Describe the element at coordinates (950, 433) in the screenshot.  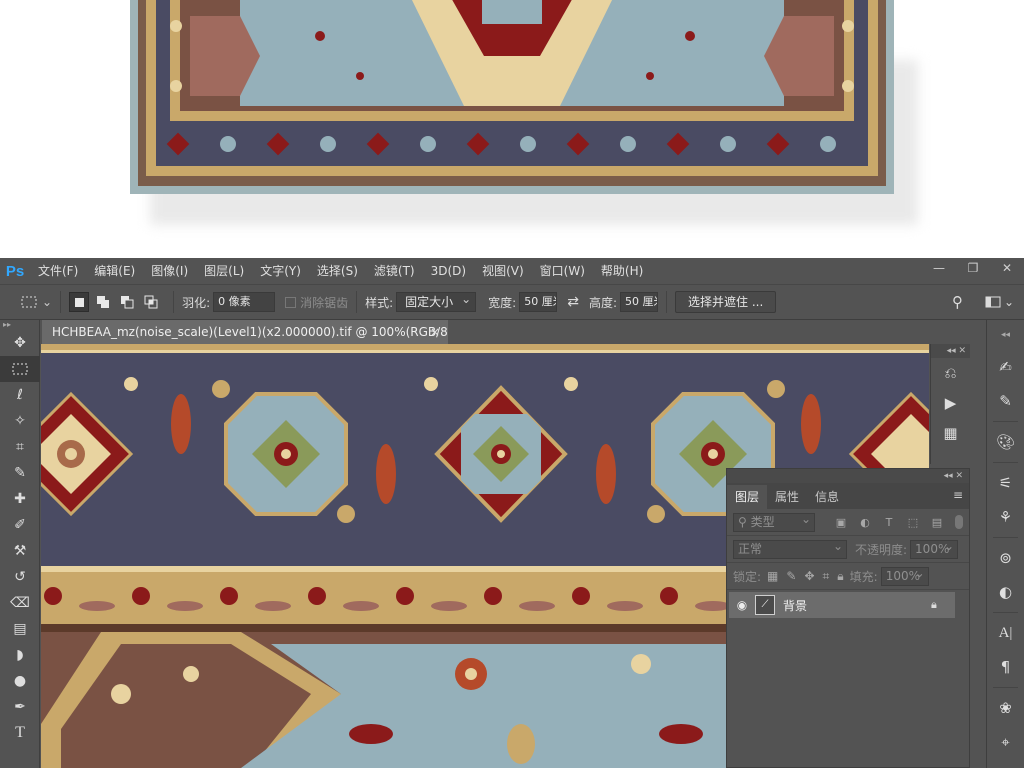
I see `swatches-grid-icon: ▦` at that location.